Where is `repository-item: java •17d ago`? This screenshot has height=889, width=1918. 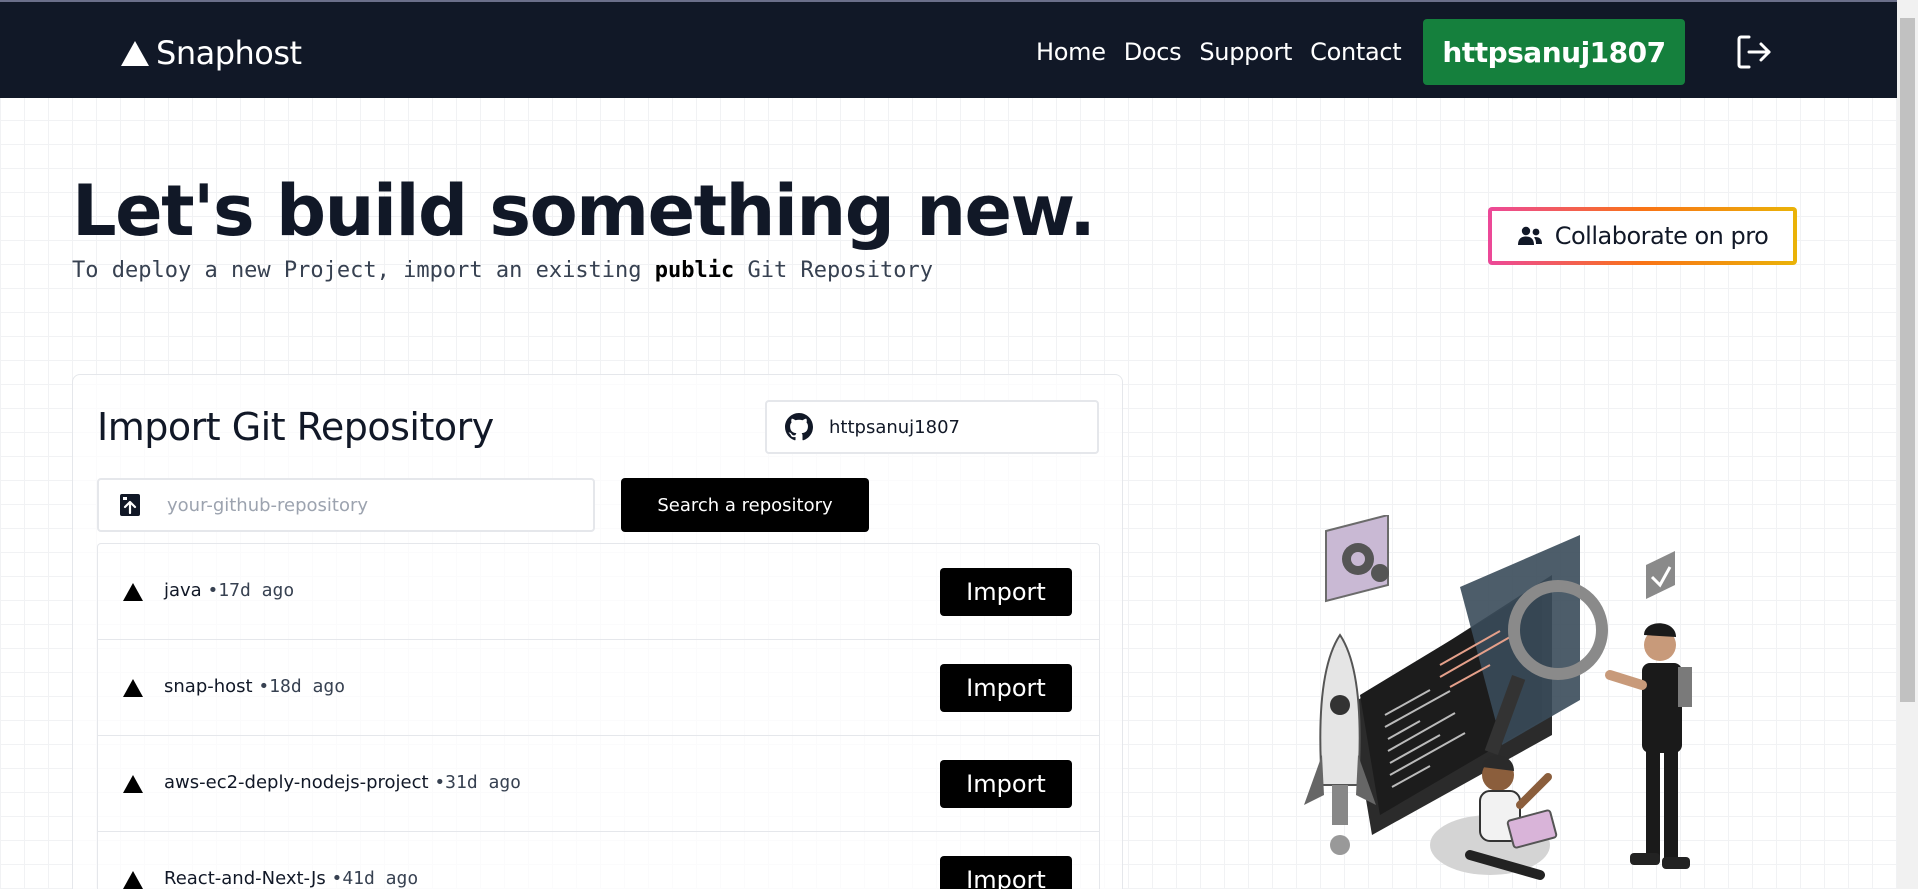 repository-item: java •17d ago is located at coordinates (229, 590).